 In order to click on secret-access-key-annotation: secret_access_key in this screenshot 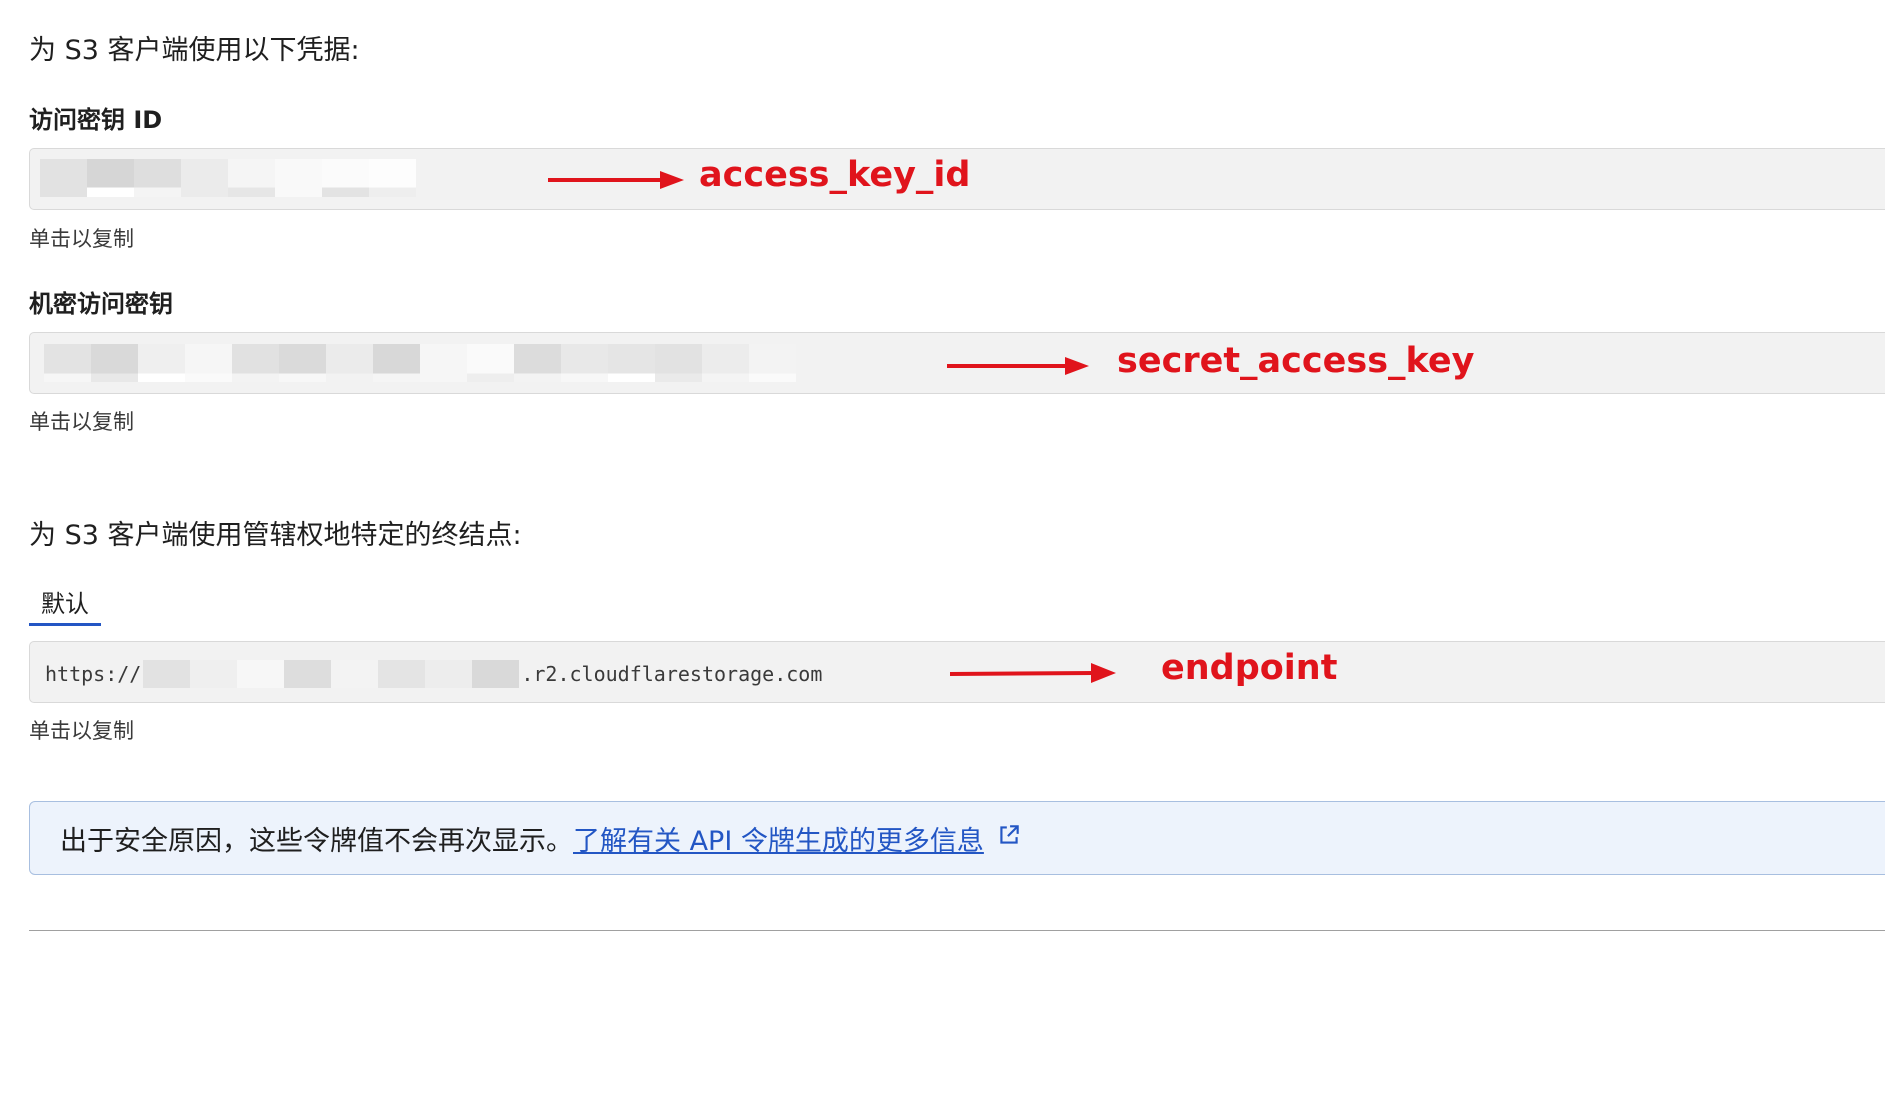, I will do `click(1296, 361)`.